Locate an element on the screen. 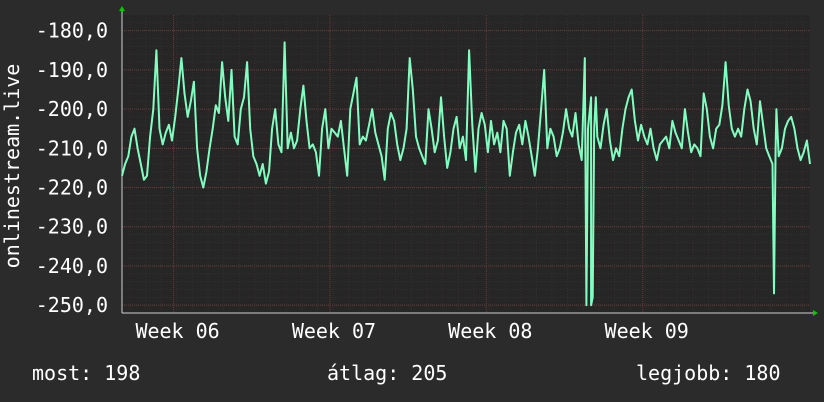 The image size is (824, 402). y-axis-arrow-icon is located at coordinates (122, 8).